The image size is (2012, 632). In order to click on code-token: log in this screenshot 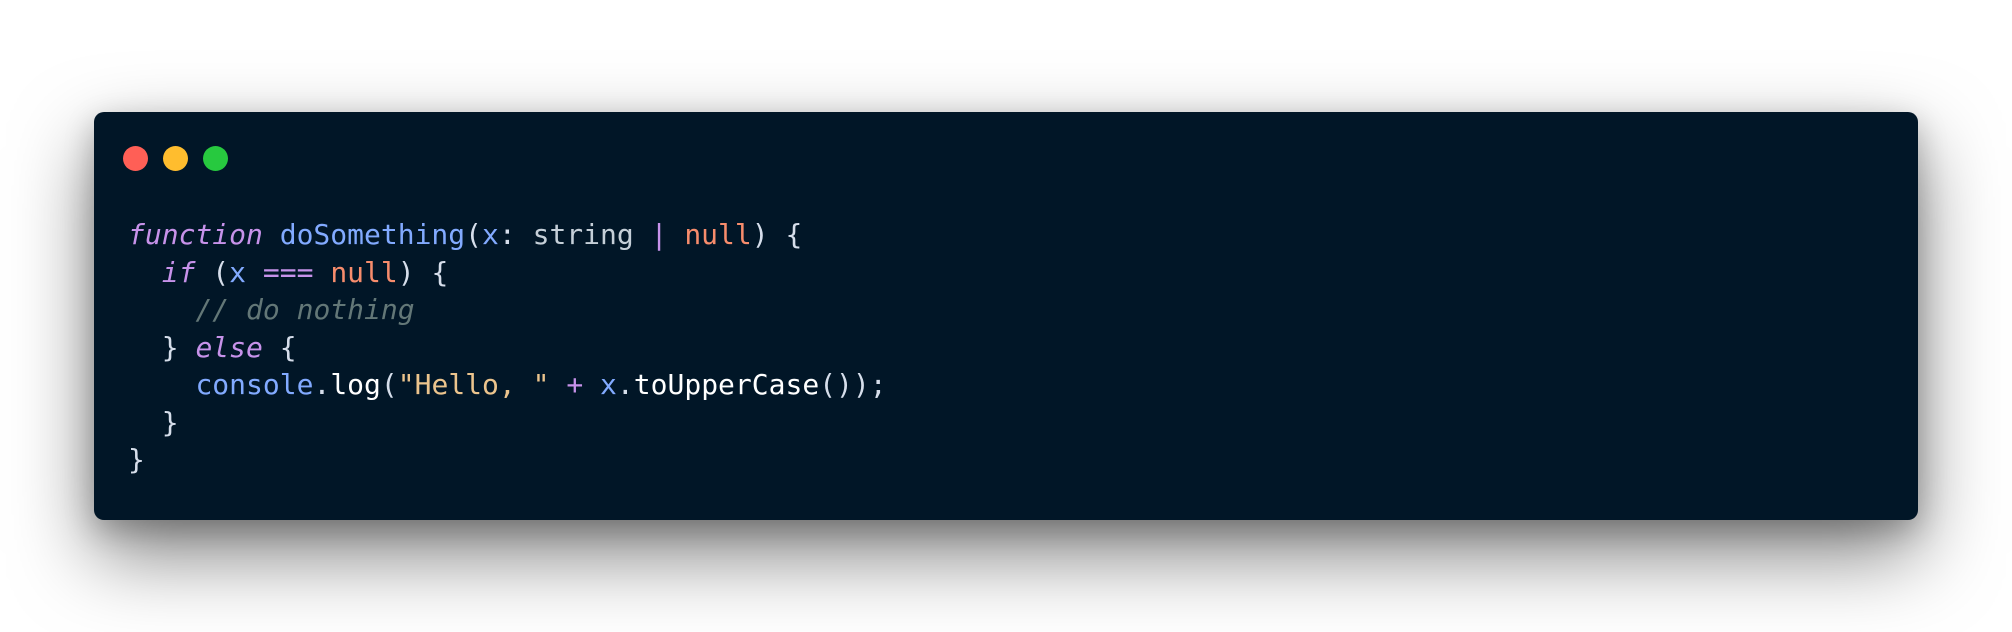, I will do `click(355, 384)`.